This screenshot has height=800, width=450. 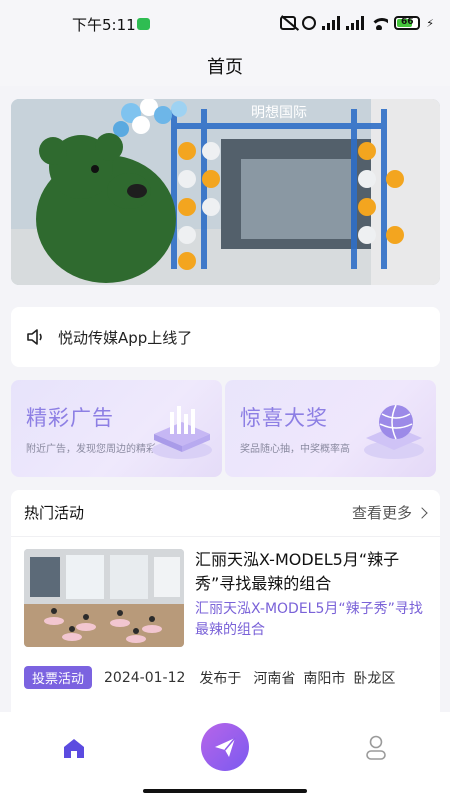 I want to click on banner-sign: 明想国际, so click(x=279, y=113).